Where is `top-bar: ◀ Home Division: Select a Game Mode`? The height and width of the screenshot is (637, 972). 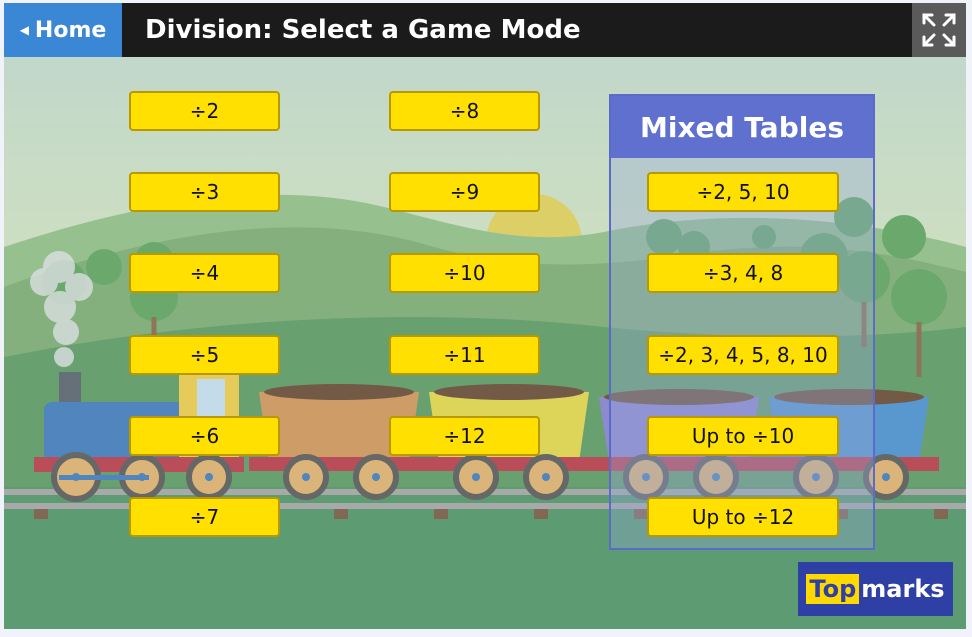
top-bar: ◀ Home Division: Select a Game Mode is located at coordinates (485, 30).